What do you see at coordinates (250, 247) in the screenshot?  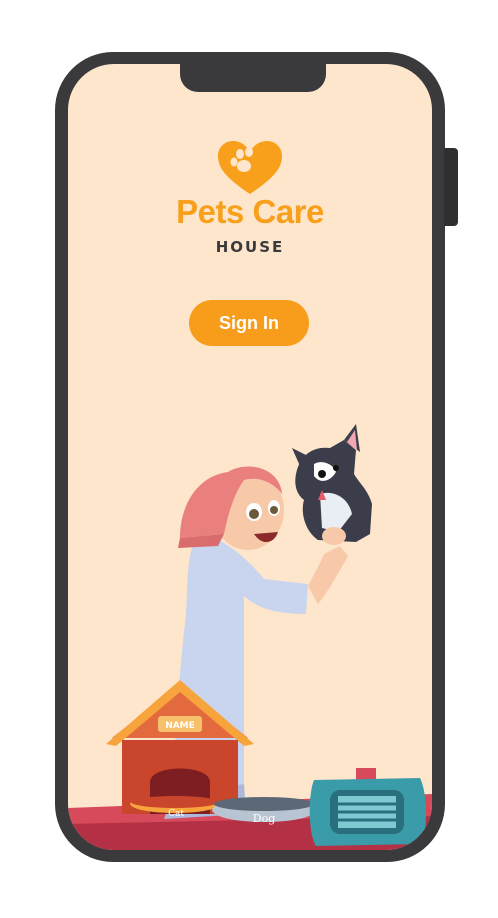 I see `brand-subtitle: HOUSE` at bounding box center [250, 247].